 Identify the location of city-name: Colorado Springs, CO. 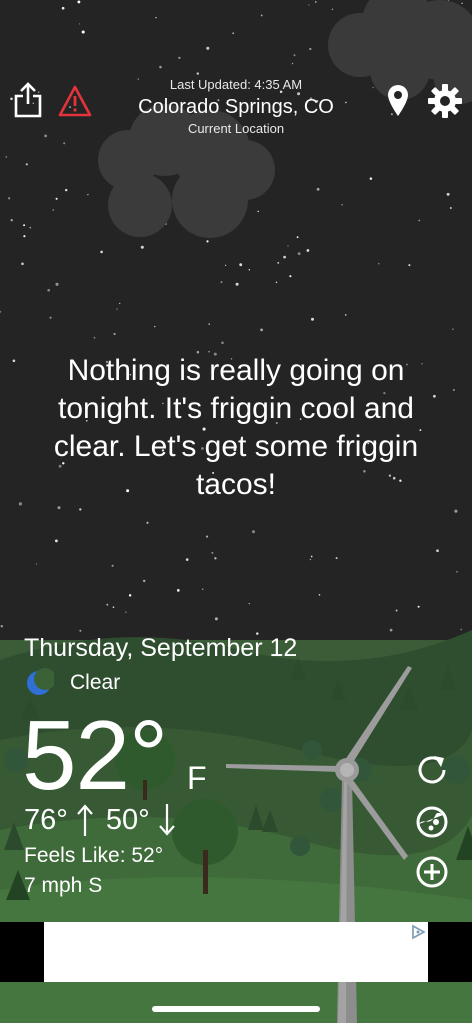
(236, 107).